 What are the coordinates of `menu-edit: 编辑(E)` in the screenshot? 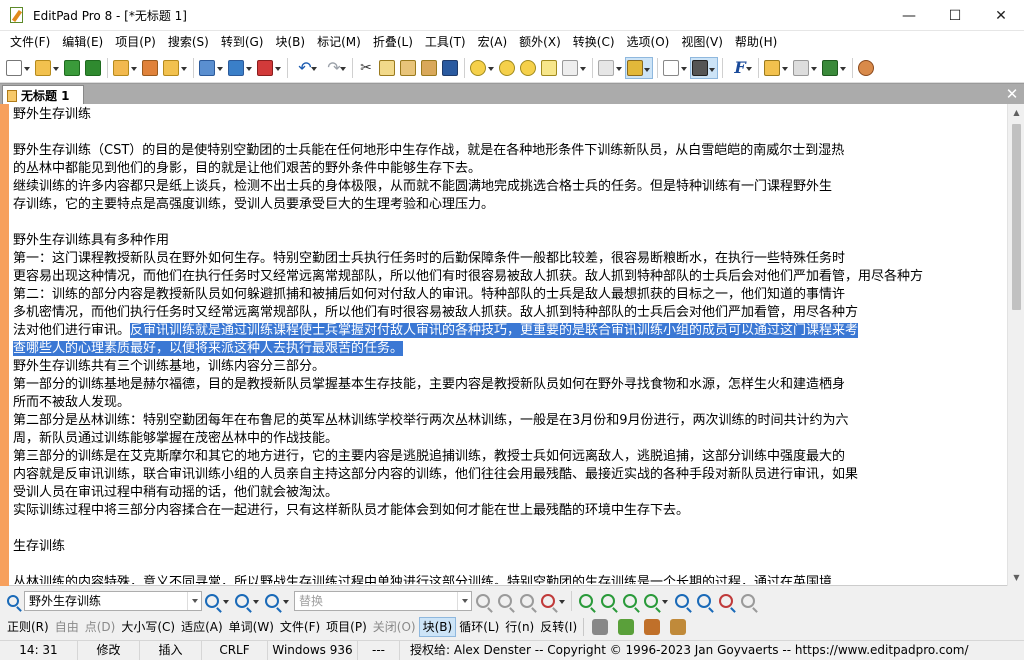 It's located at (82, 42).